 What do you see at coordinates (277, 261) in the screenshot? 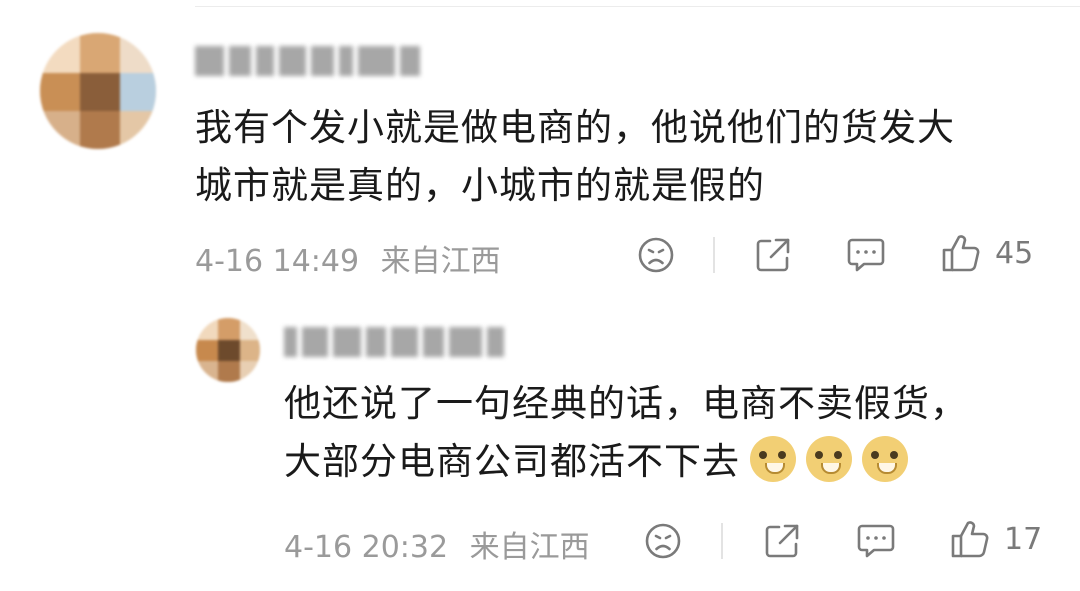
I see `timestamp: 4-16 14:49` at bounding box center [277, 261].